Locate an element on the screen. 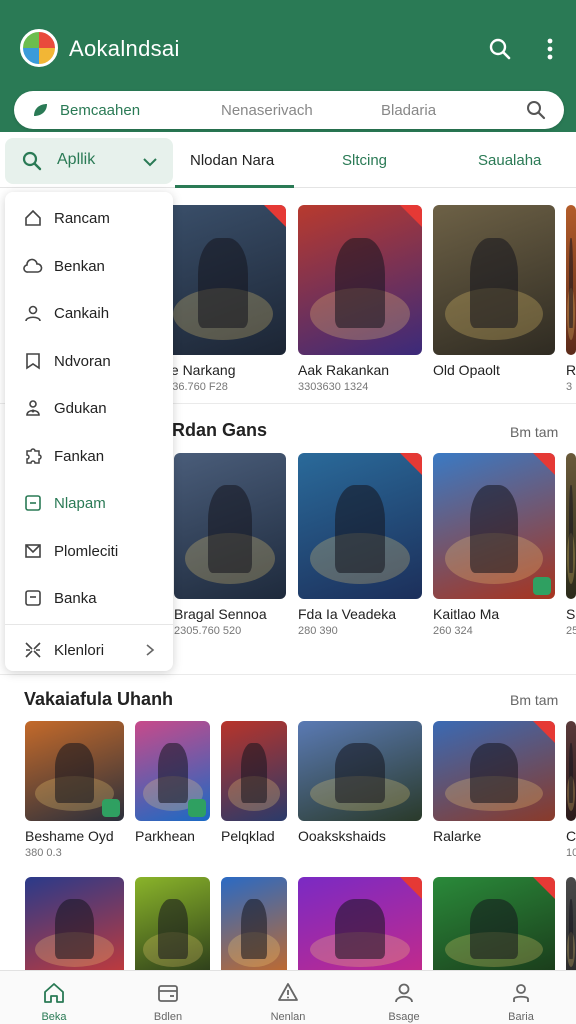 The width and height of the screenshot is (576, 1024). game-title: Parkhean is located at coordinates (165, 836).